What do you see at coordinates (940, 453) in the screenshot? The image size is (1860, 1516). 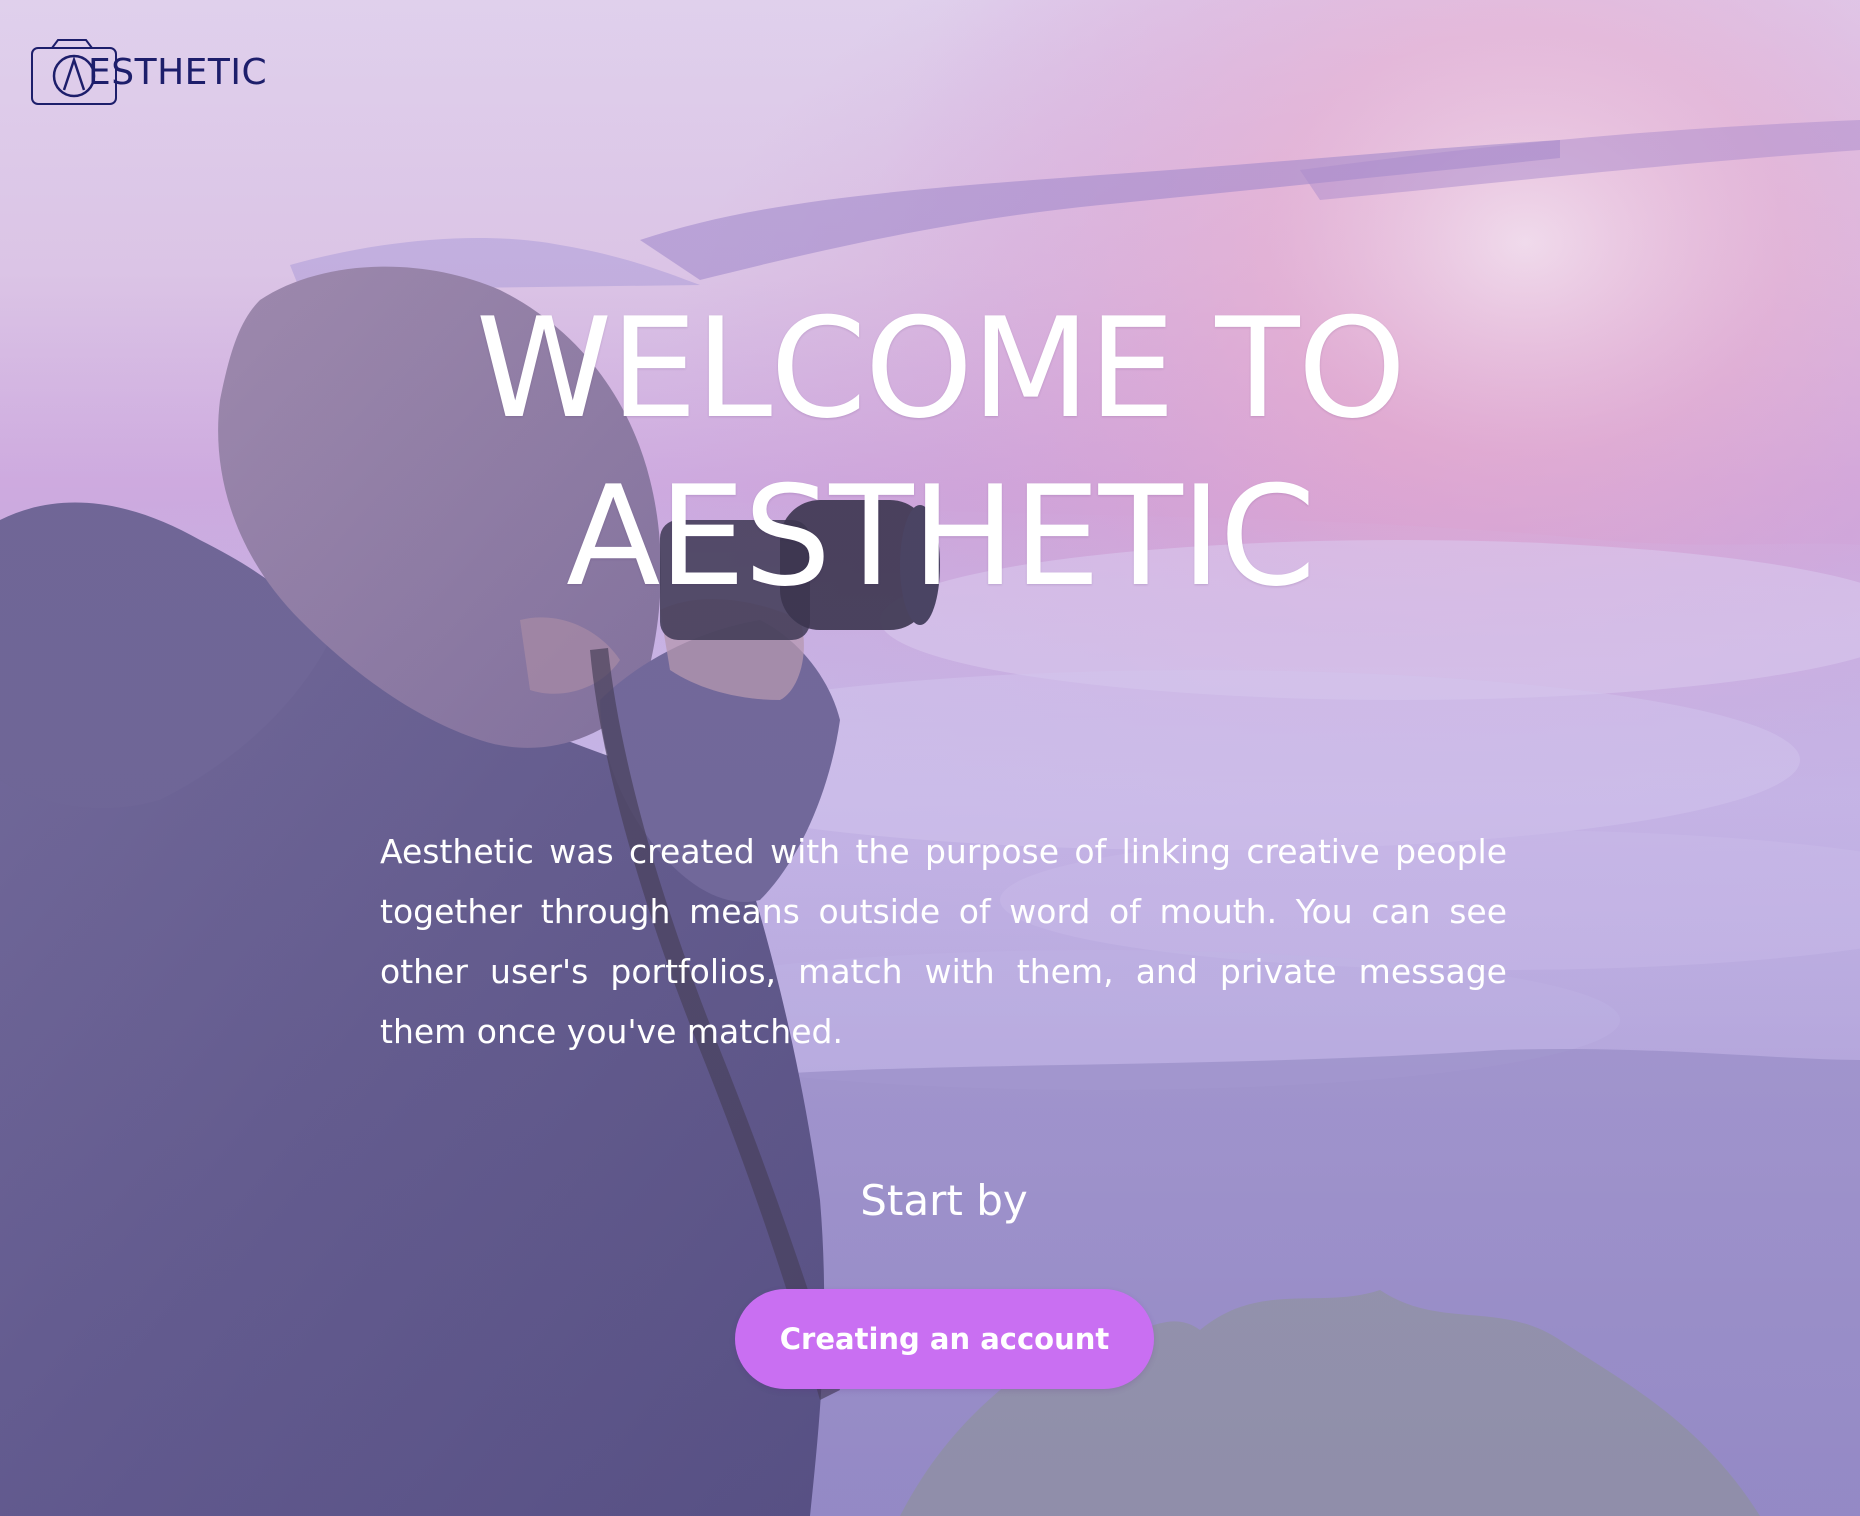 I see `page-title: WELCOME TO AESTHETIC` at bounding box center [940, 453].